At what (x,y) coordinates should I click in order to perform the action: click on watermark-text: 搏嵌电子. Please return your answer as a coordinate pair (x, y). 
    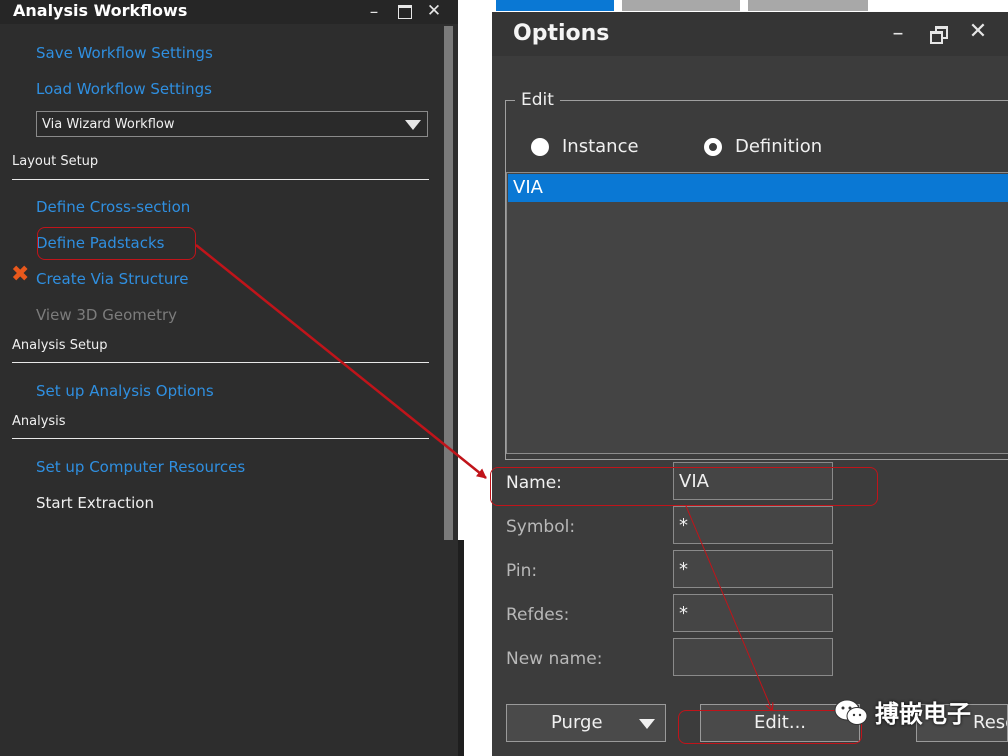
    Looking at the image, I should click on (923, 714).